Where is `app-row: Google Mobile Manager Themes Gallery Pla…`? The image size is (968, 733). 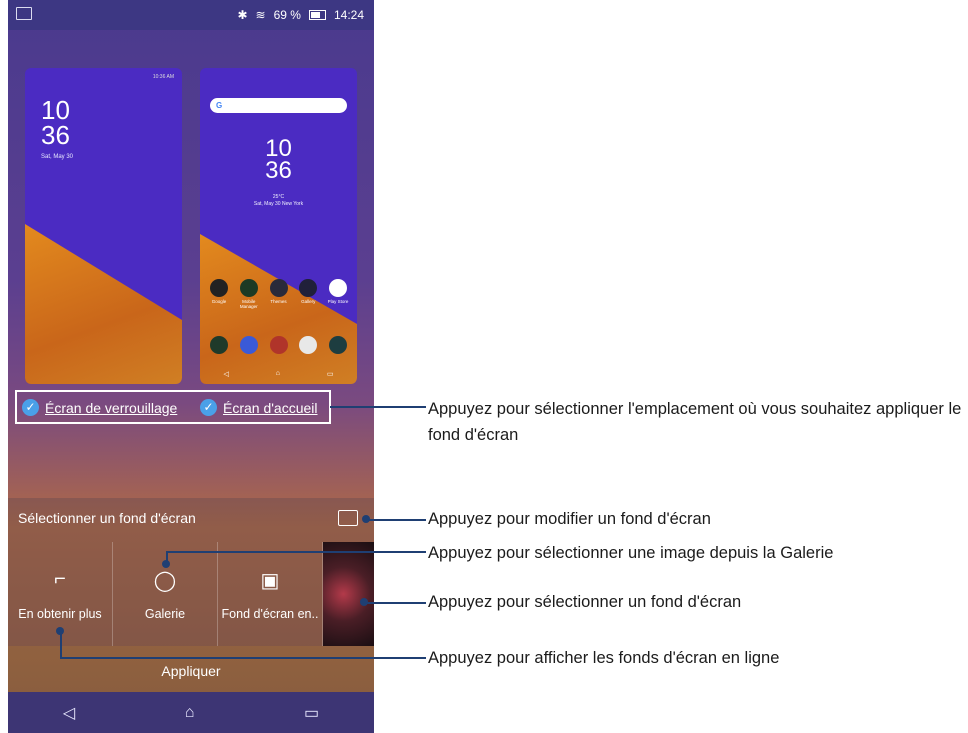 app-row: Google Mobile Manager Themes Gallery Pla… is located at coordinates (278, 294).